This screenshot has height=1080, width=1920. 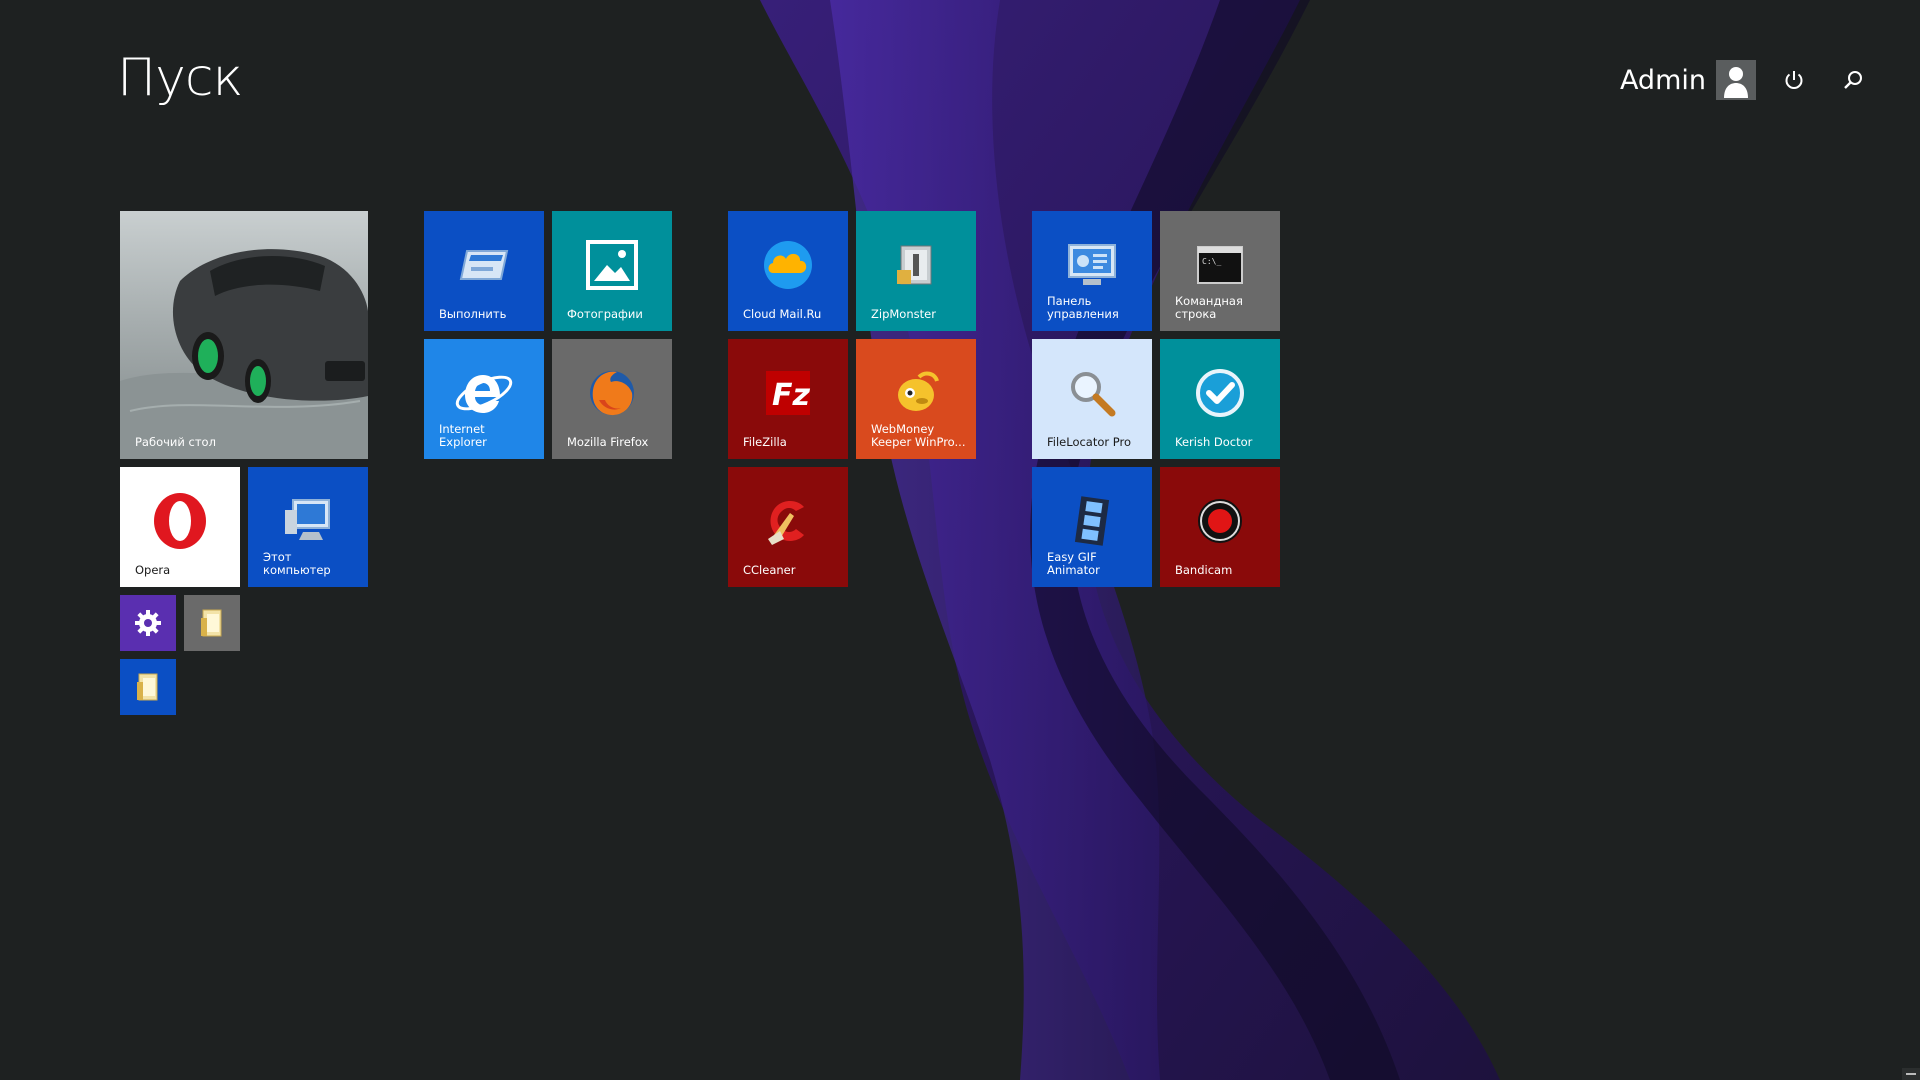 I want to click on tile-label: Bandicam, so click(x=1204, y=570).